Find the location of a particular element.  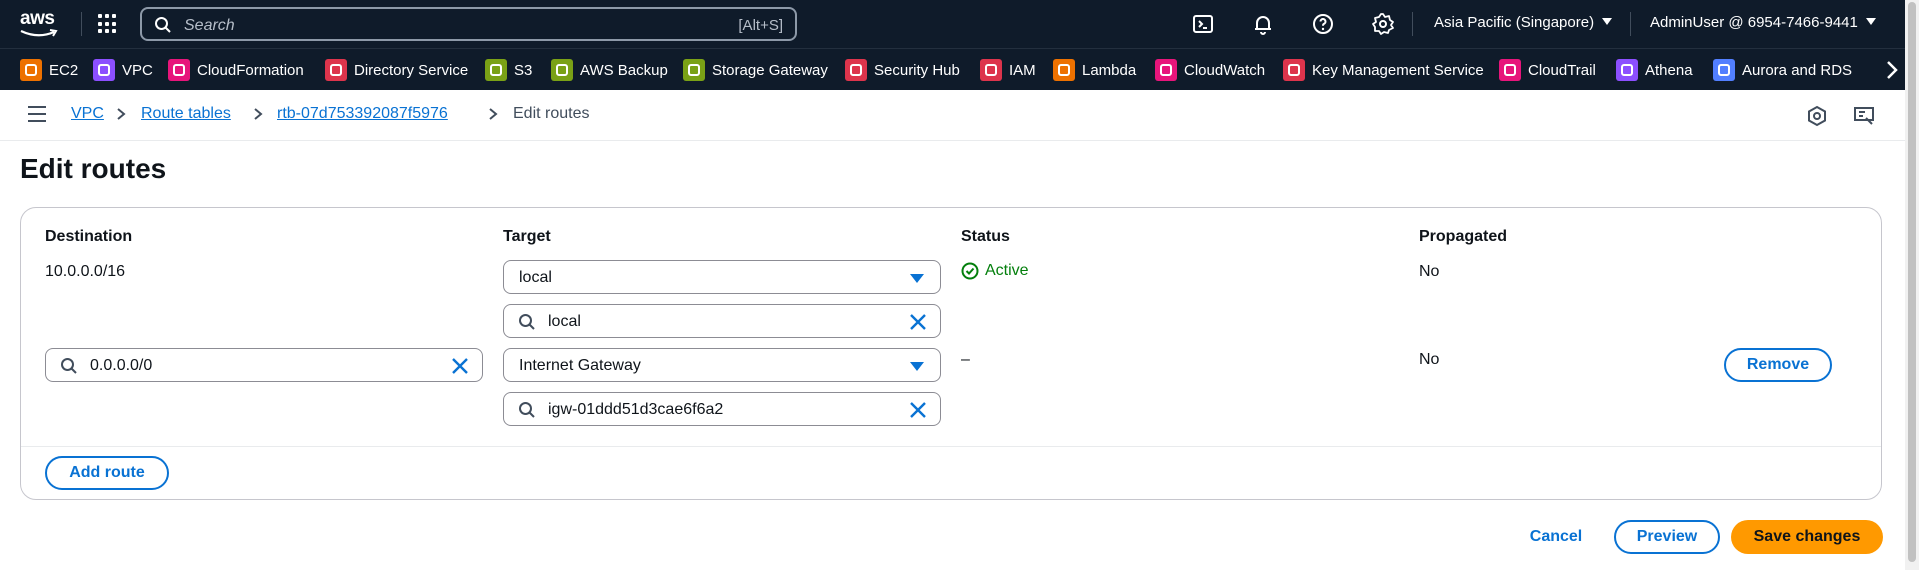

security-hub-icon is located at coordinates (856, 70).